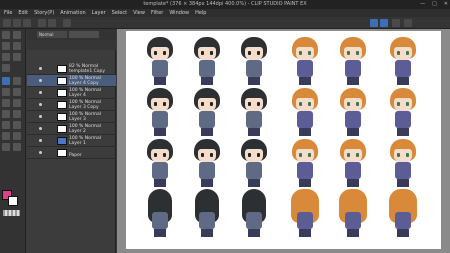 The image size is (450, 253). I want to click on layer-row: 100 % Normal Layer 1, so click(71, 141).